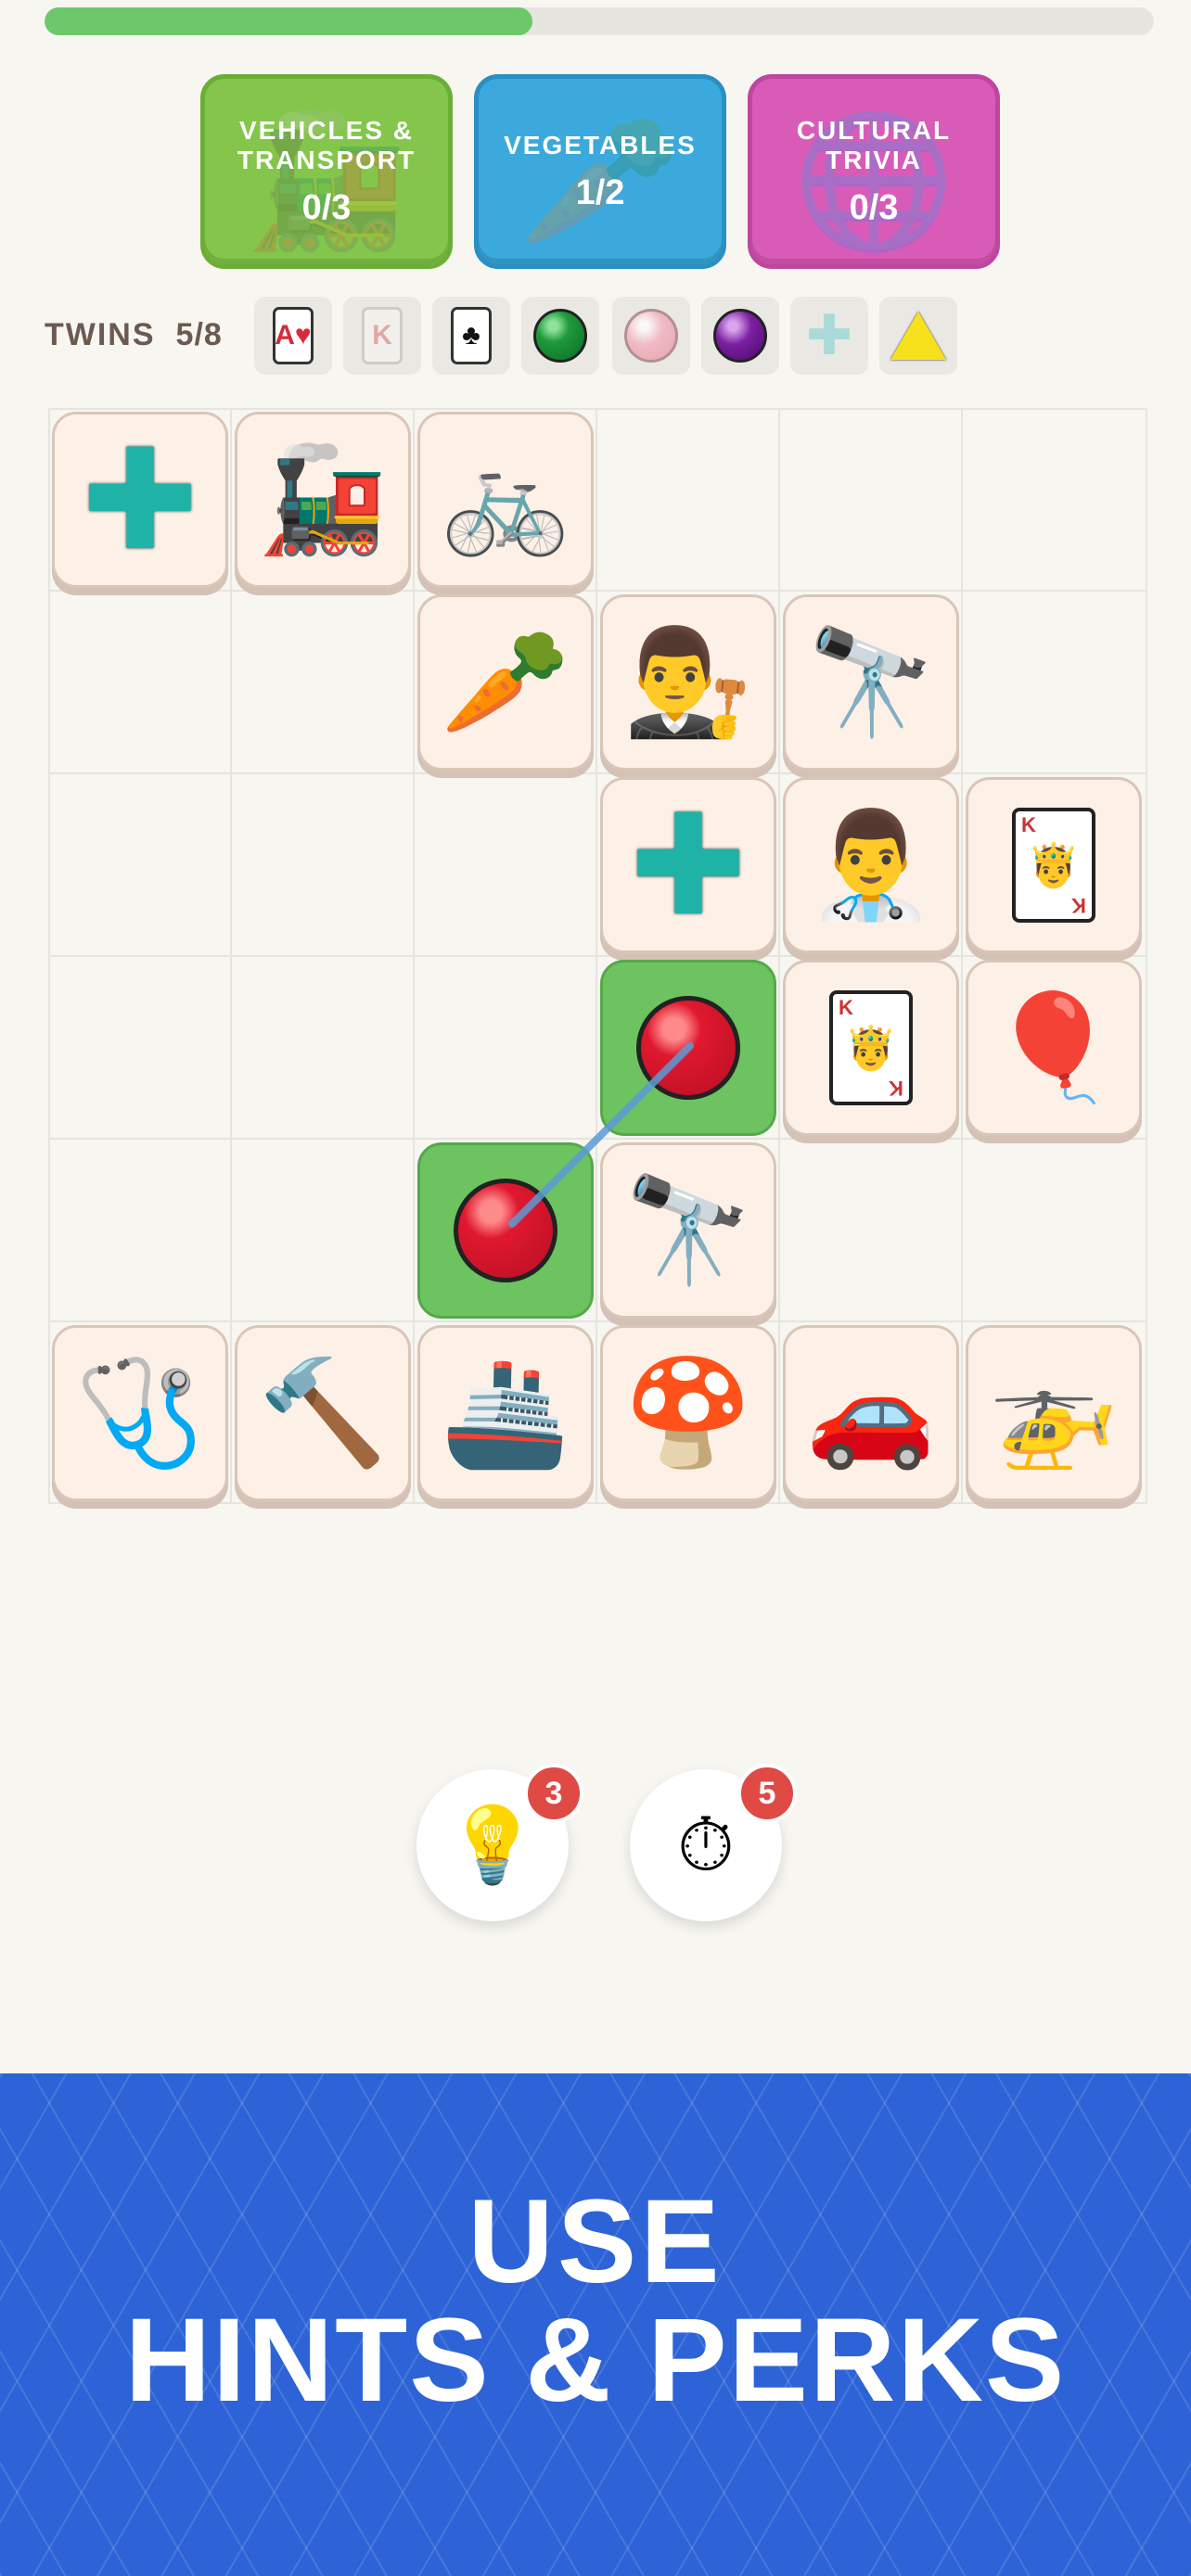 The image size is (1191, 2576). I want to click on banner-line-2: HINTS & PERKS, so click(595, 2360).